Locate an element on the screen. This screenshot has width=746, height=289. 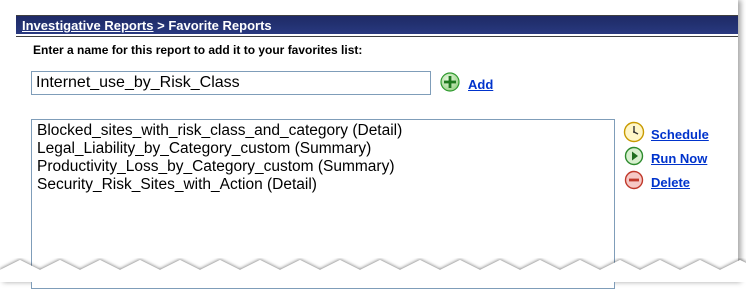
schedule-button: Schedule is located at coordinates (666, 134).